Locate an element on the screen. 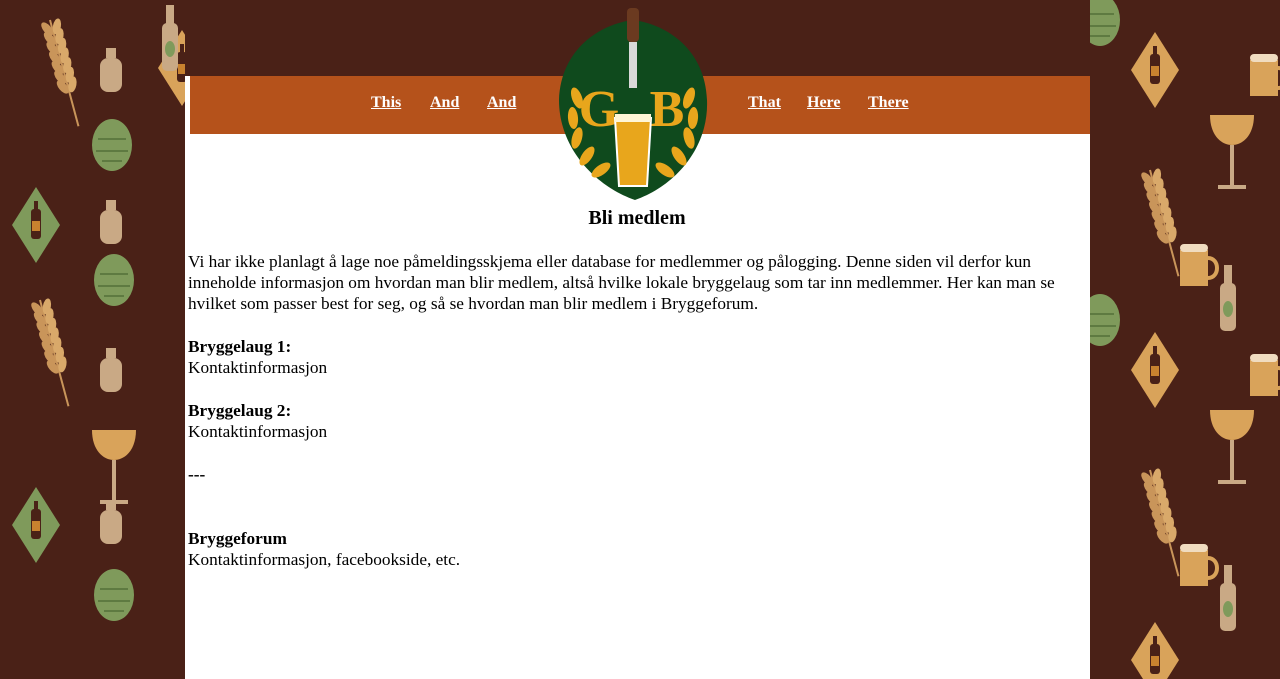  nav-link-here: Here is located at coordinates (823, 103).